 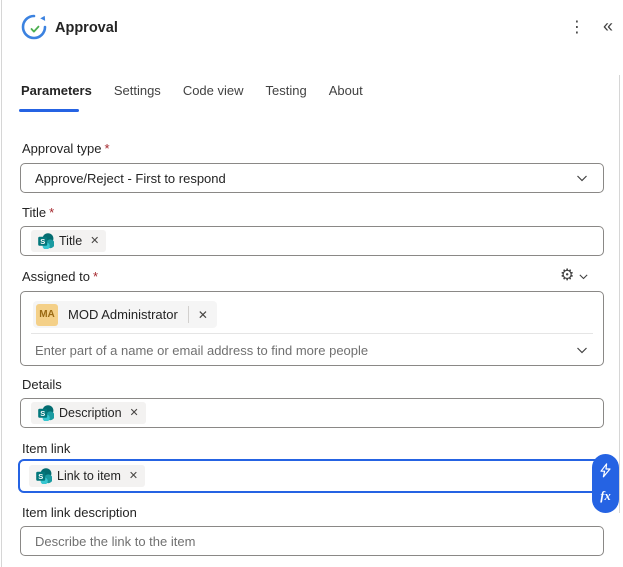 I want to click on expression-button: fx, so click(x=606, y=497).